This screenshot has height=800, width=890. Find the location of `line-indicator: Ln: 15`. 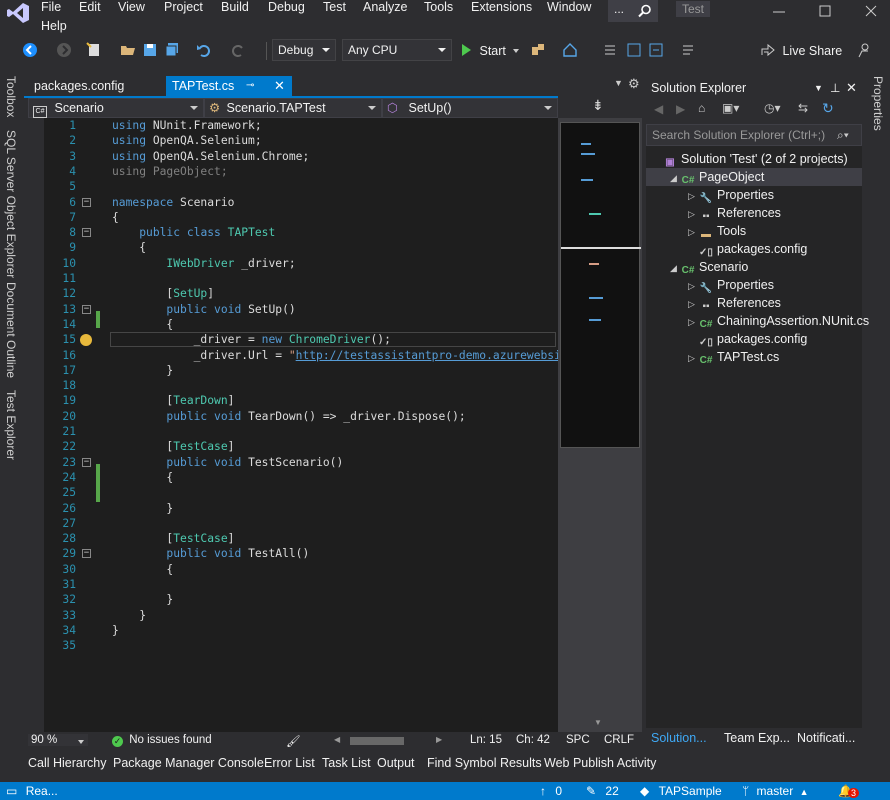

line-indicator: Ln: 15 is located at coordinates (486, 740).